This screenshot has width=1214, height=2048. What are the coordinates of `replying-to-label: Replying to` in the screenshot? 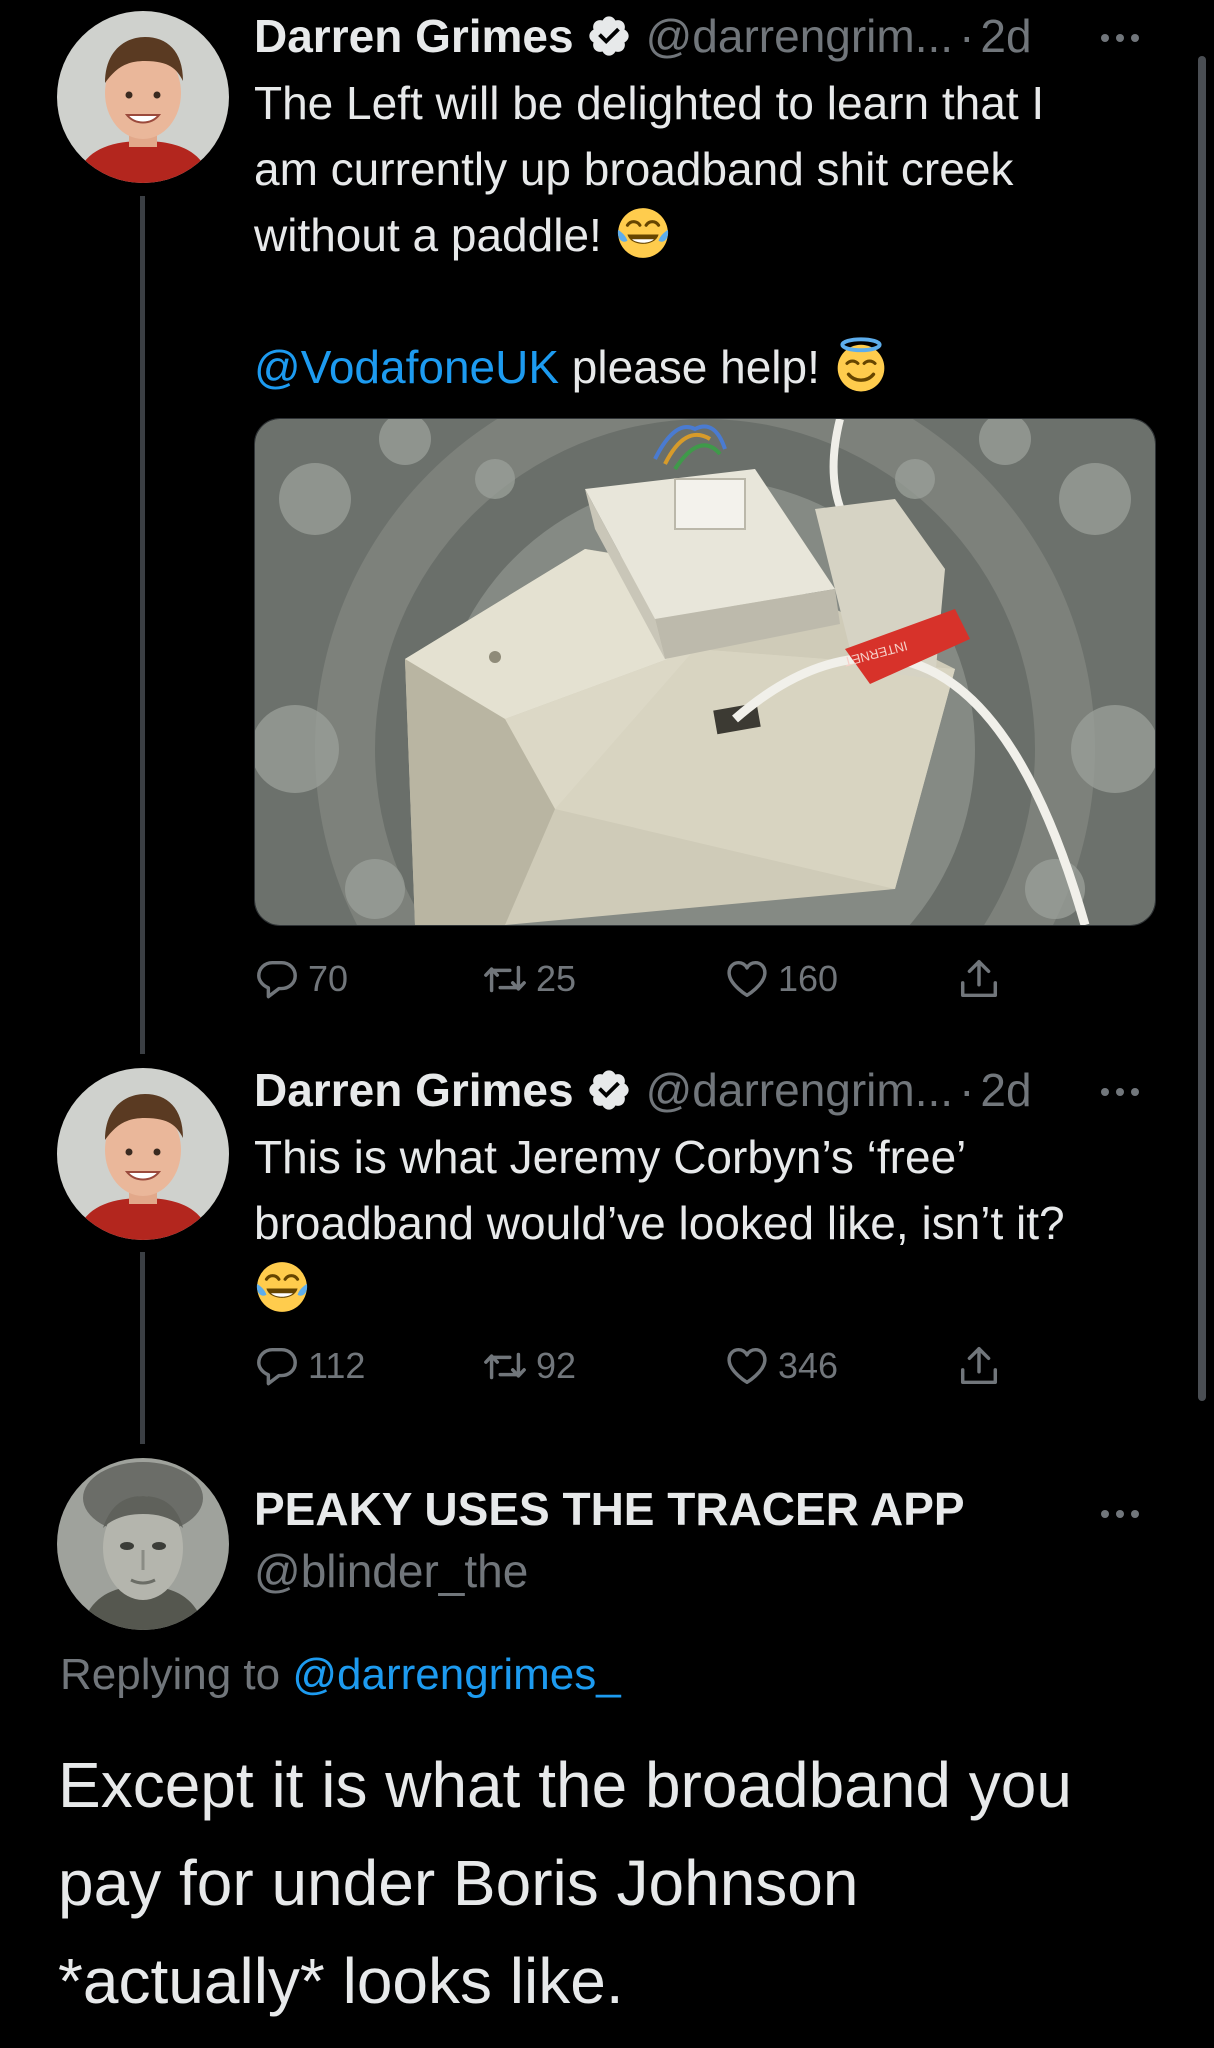 It's located at (176, 1674).